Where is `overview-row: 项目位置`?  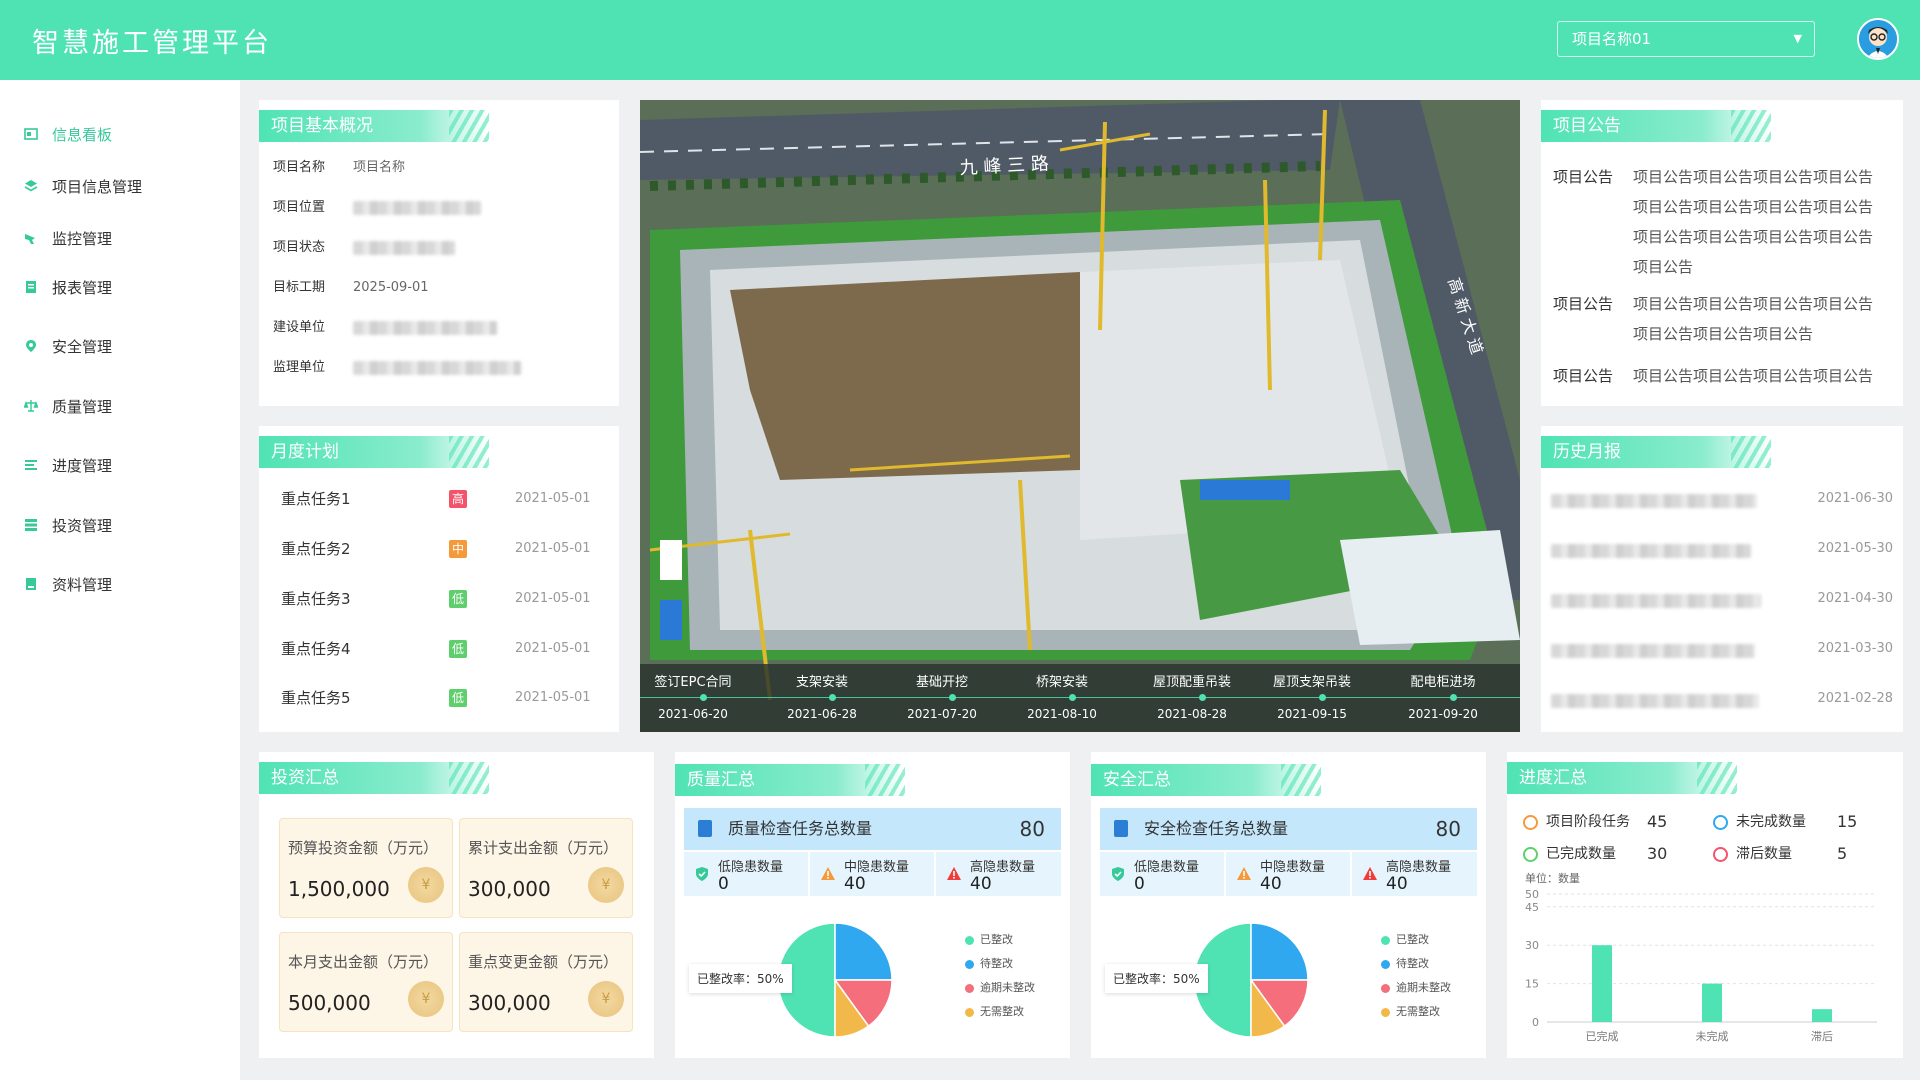
overview-row: 项目位置 is located at coordinates (377, 208).